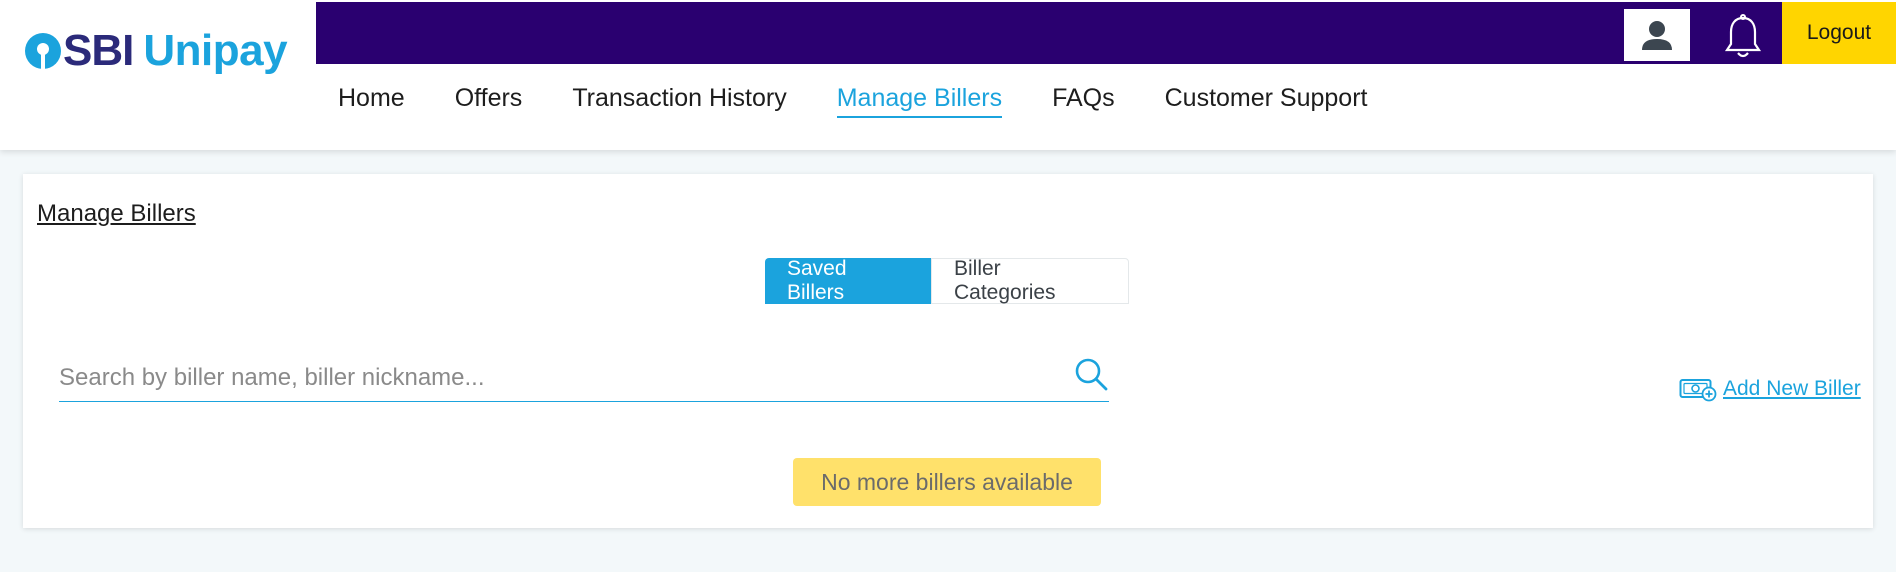 The image size is (1896, 572). I want to click on biller-tabs: Saved Billers Biller Categories, so click(947, 280).